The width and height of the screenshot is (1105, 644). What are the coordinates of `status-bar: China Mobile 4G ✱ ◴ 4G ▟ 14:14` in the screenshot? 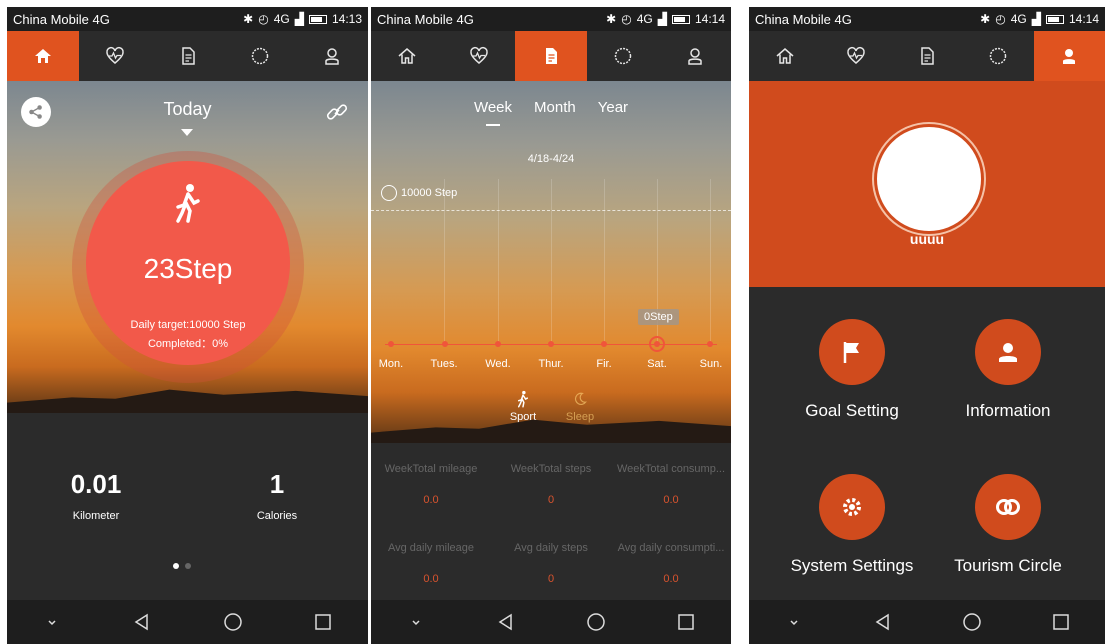 It's located at (551, 19).